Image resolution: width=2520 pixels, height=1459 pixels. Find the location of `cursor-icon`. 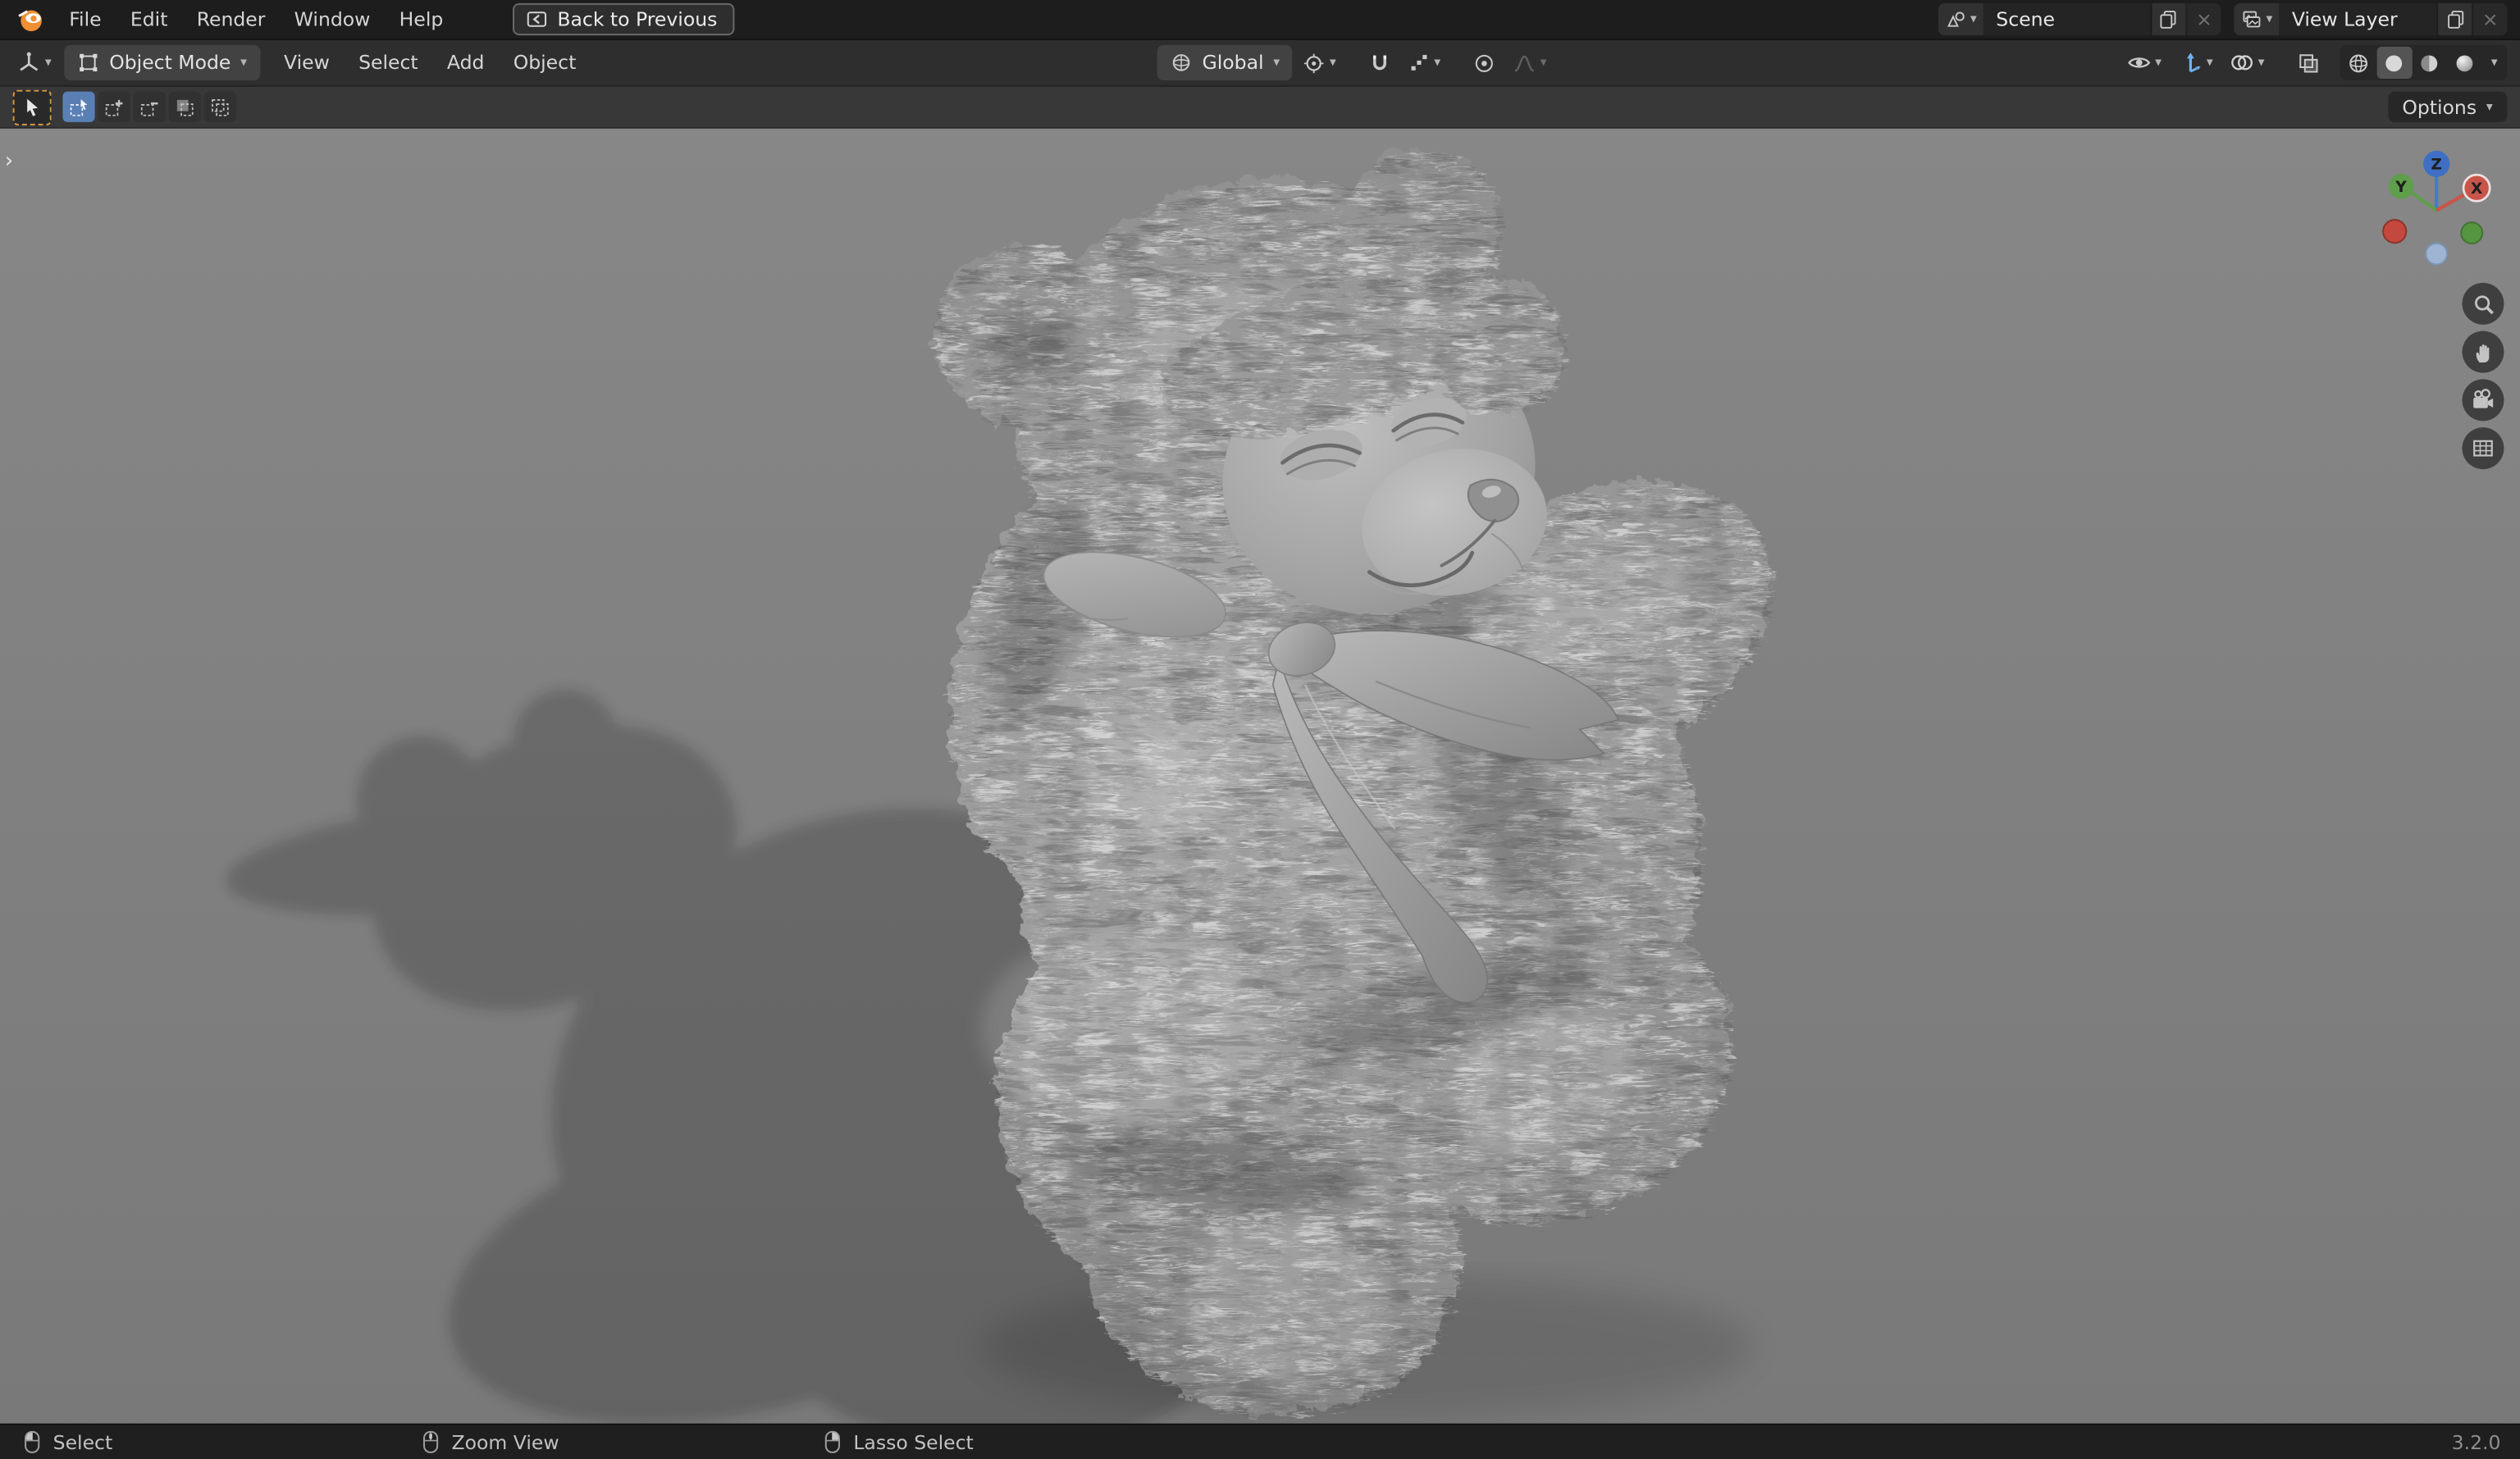

cursor-icon is located at coordinates (32, 107).